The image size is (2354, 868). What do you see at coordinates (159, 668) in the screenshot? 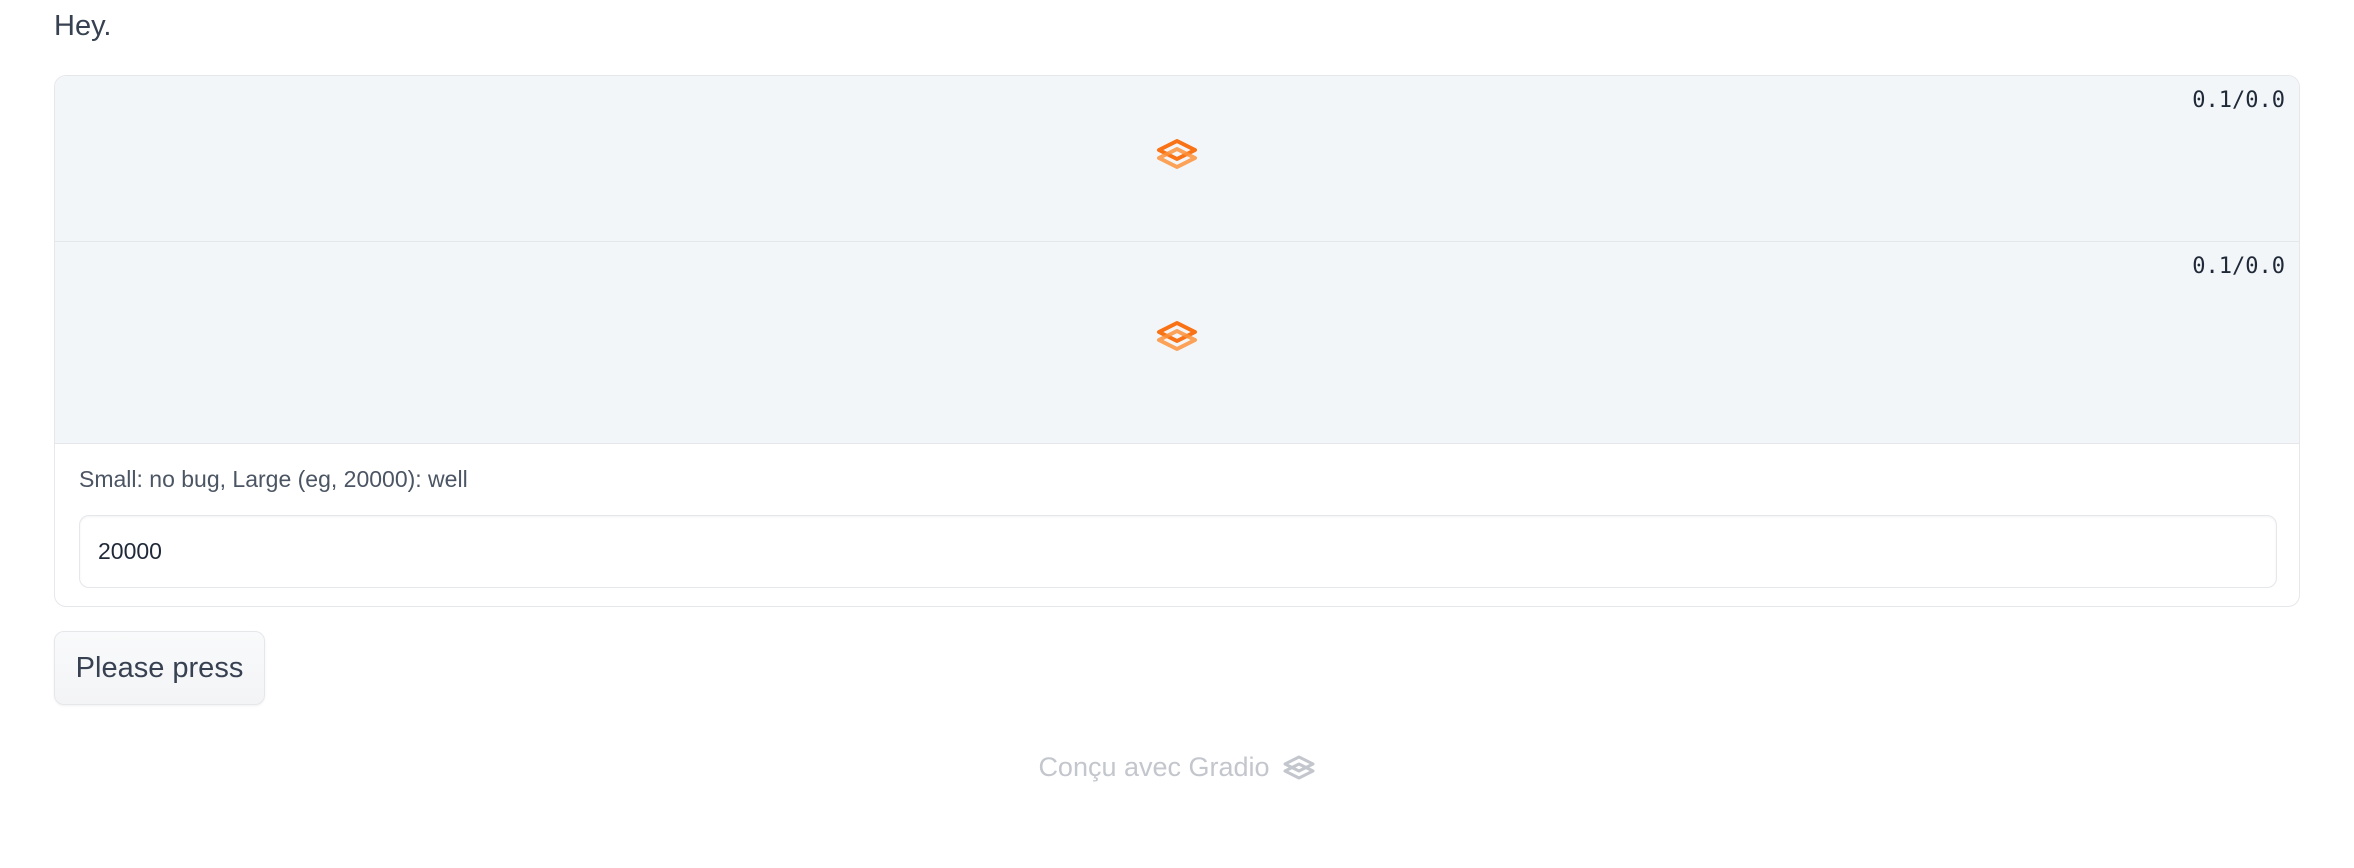
I see `please-press-button: Please press` at bounding box center [159, 668].